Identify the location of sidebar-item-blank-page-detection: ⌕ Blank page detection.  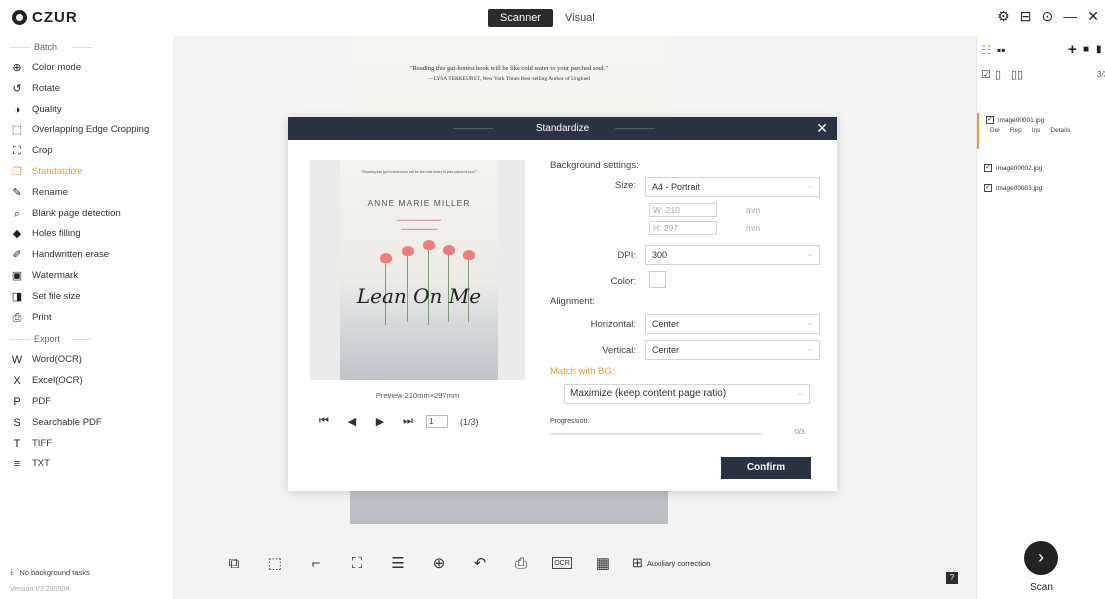
(87, 214).